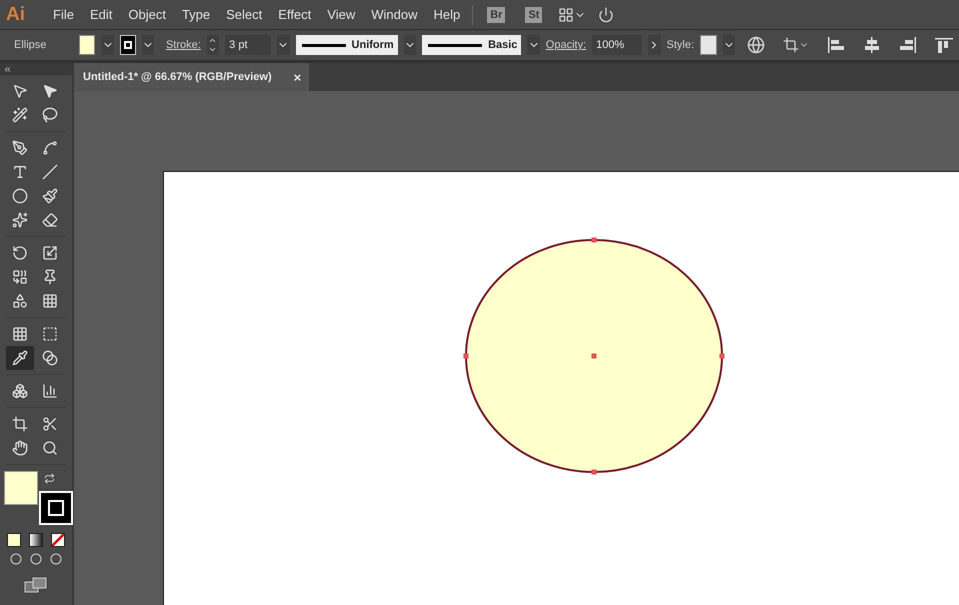 Image resolution: width=959 pixels, height=605 pixels. I want to click on menu-item: Edit, so click(101, 14).